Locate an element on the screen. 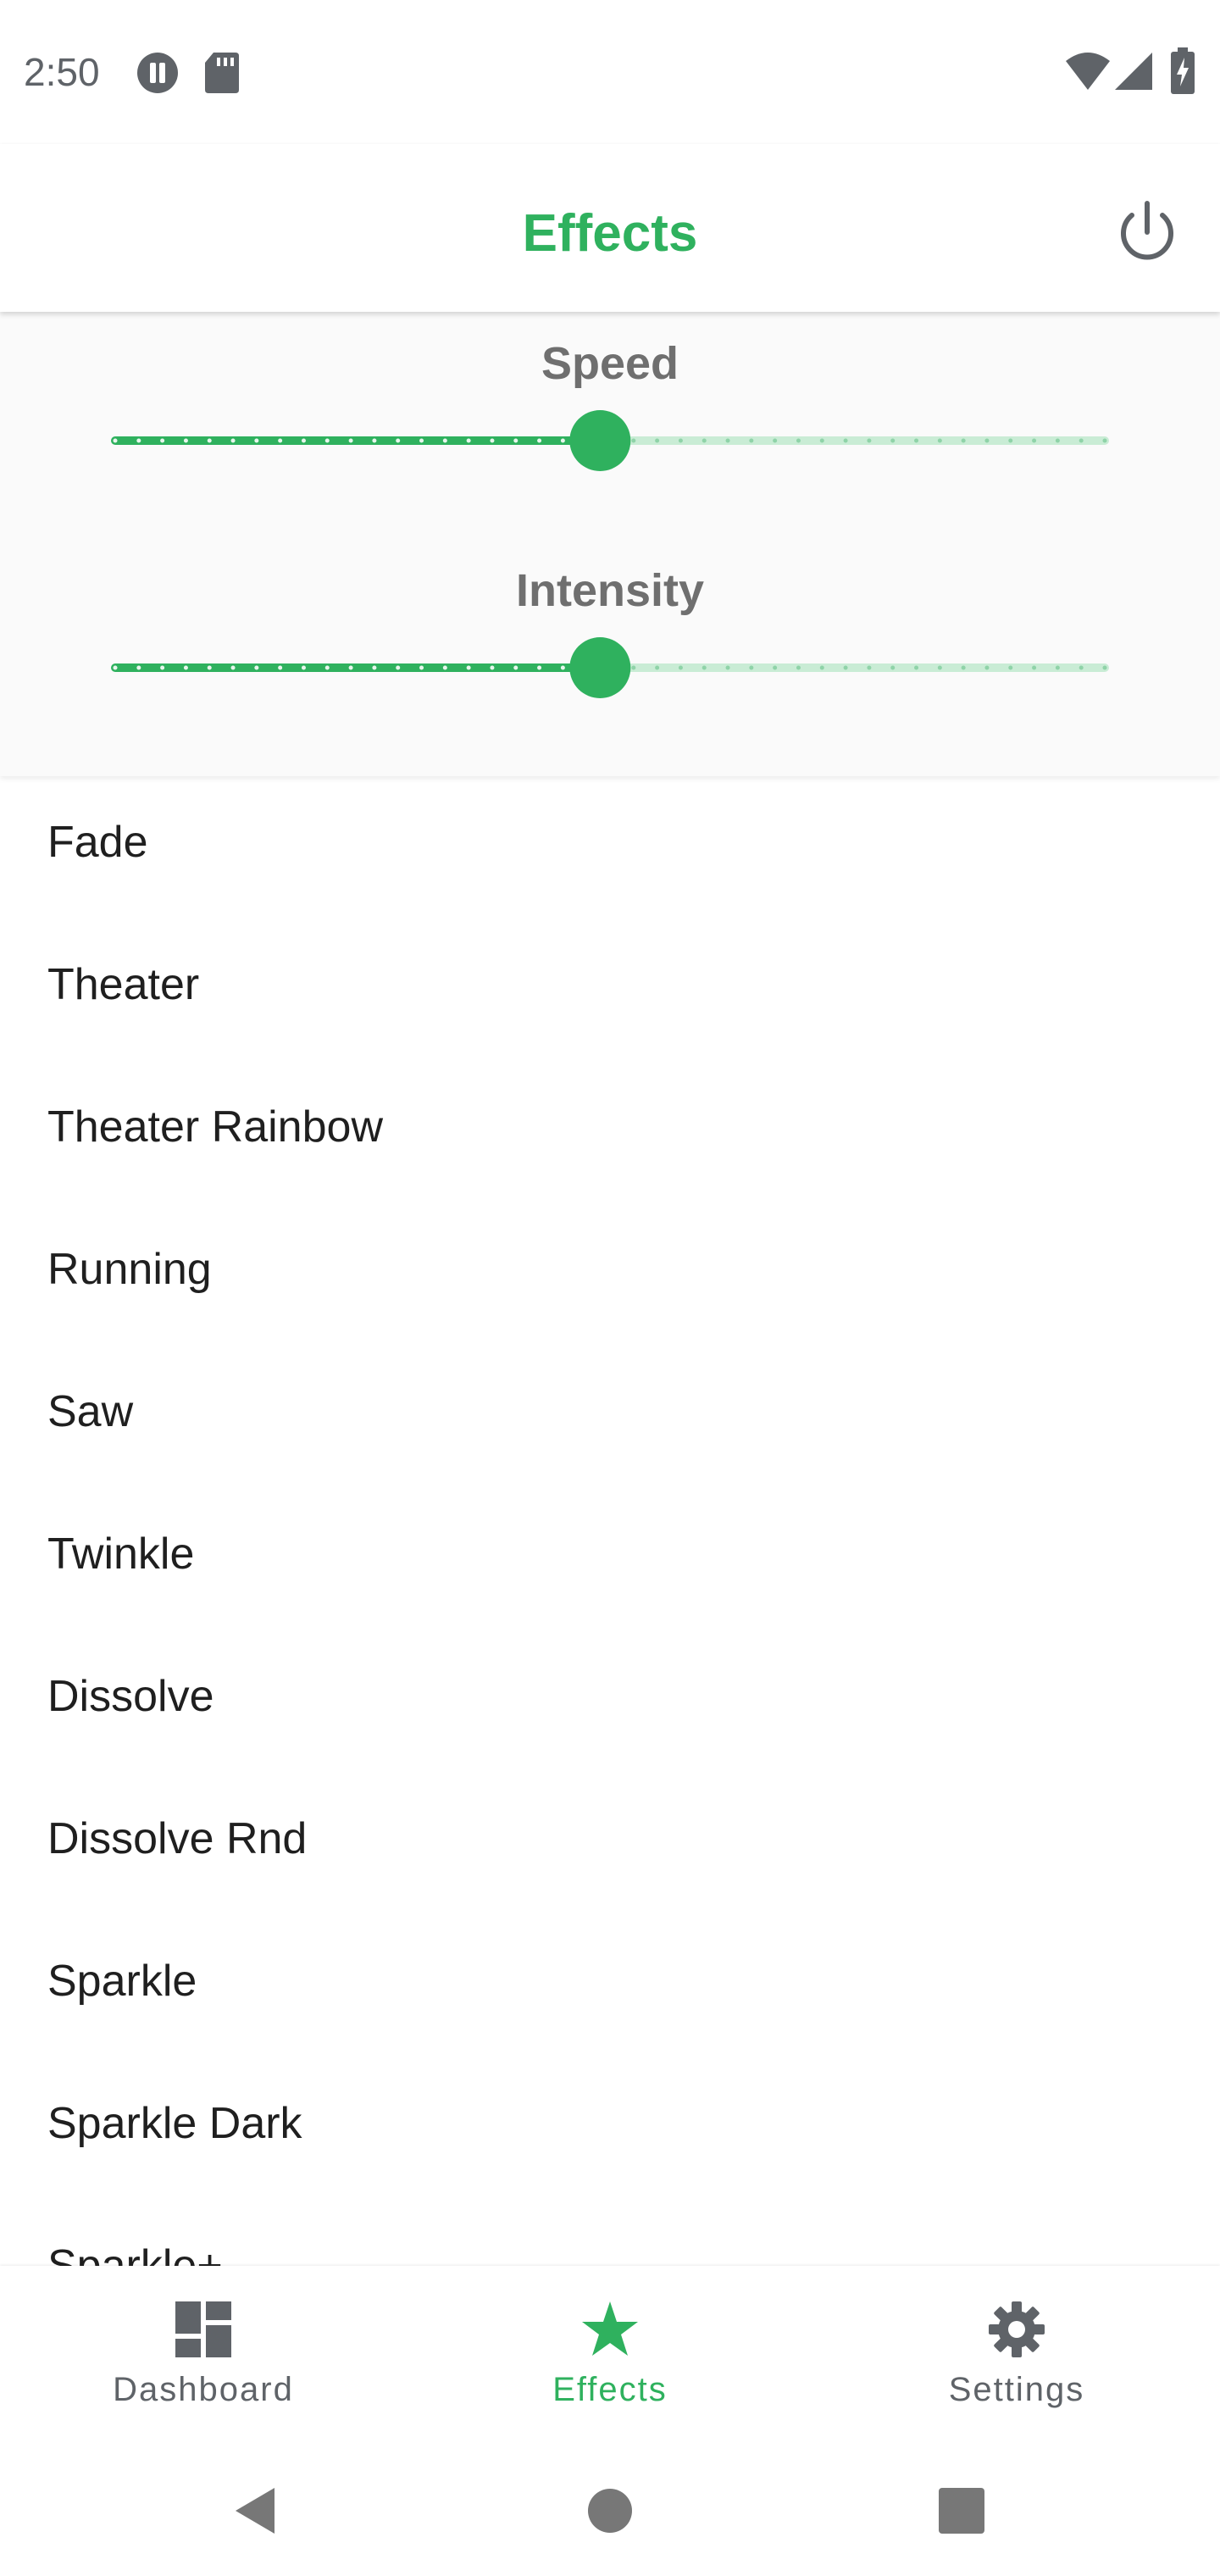 This screenshot has width=1220, height=2576. nav-item-effects: Effects is located at coordinates (610, 2353).